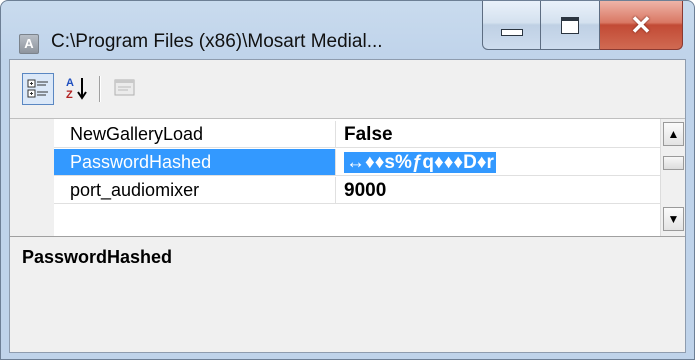 The height and width of the screenshot is (360, 695). I want to click on property-row: NewGalleryLoad False, so click(357, 135).